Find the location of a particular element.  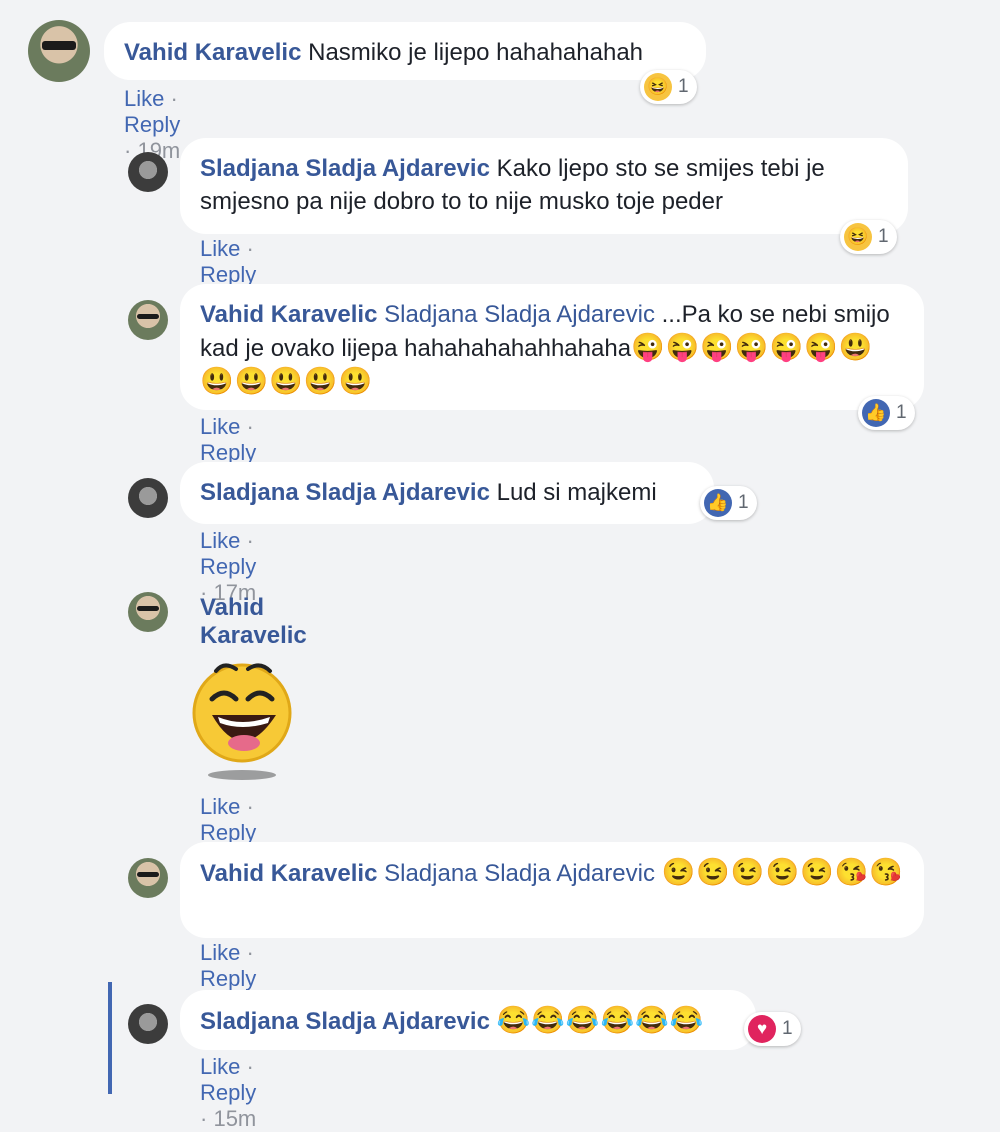

comment-text: Lud si majkemi is located at coordinates (576, 492).